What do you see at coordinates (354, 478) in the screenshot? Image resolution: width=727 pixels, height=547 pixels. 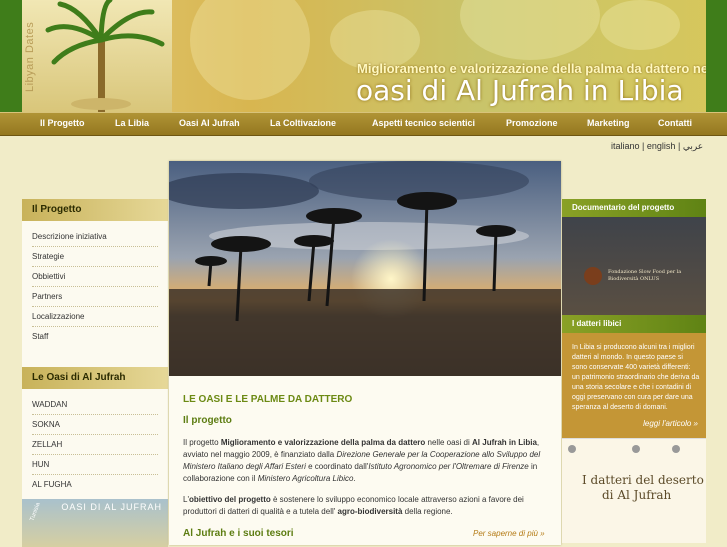 I see `p1-text: .` at bounding box center [354, 478].